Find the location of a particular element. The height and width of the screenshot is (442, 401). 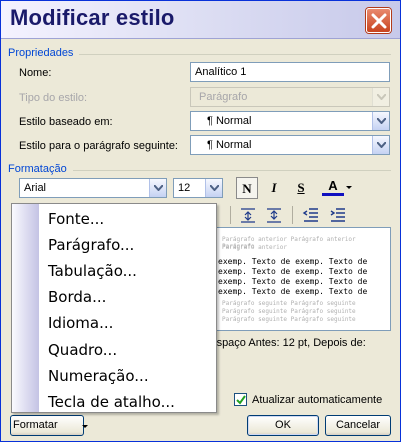

title-bar: Modificar estilo is located at coordinates (200, 20).